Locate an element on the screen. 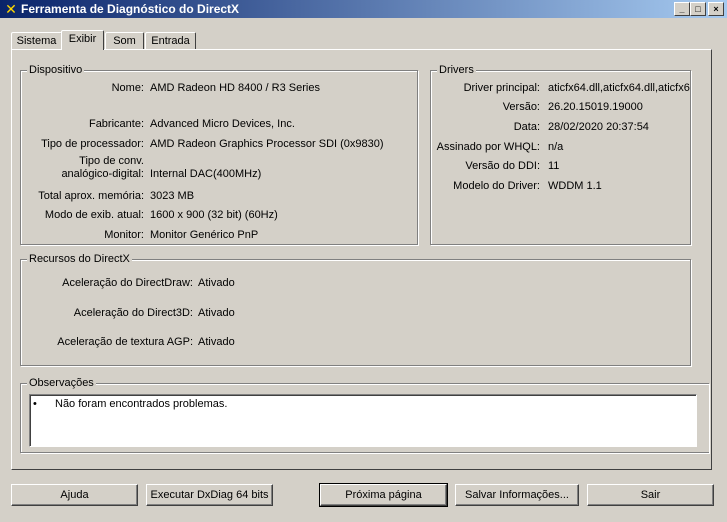 The height and width of the screenshot is (522, 727). note-item: Não foram encontrados problemas. is located at coordinates (141, 404).